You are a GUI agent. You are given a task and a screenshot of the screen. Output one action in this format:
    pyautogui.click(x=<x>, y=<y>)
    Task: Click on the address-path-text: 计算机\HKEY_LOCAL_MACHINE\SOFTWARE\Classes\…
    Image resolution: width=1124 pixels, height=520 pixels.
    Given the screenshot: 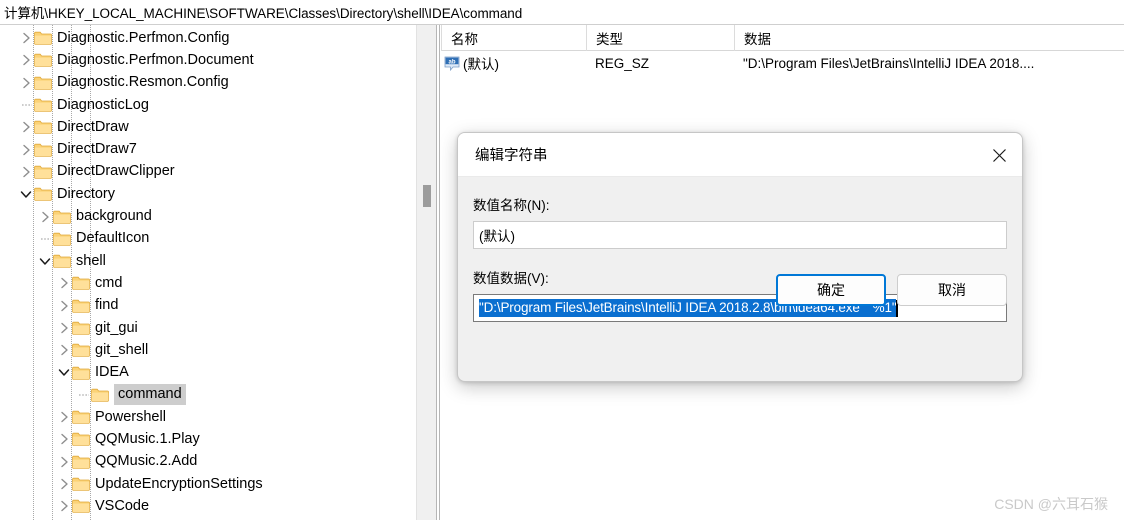 What is the action you would take?
    pyautogui.click(x=261, y=12)
    